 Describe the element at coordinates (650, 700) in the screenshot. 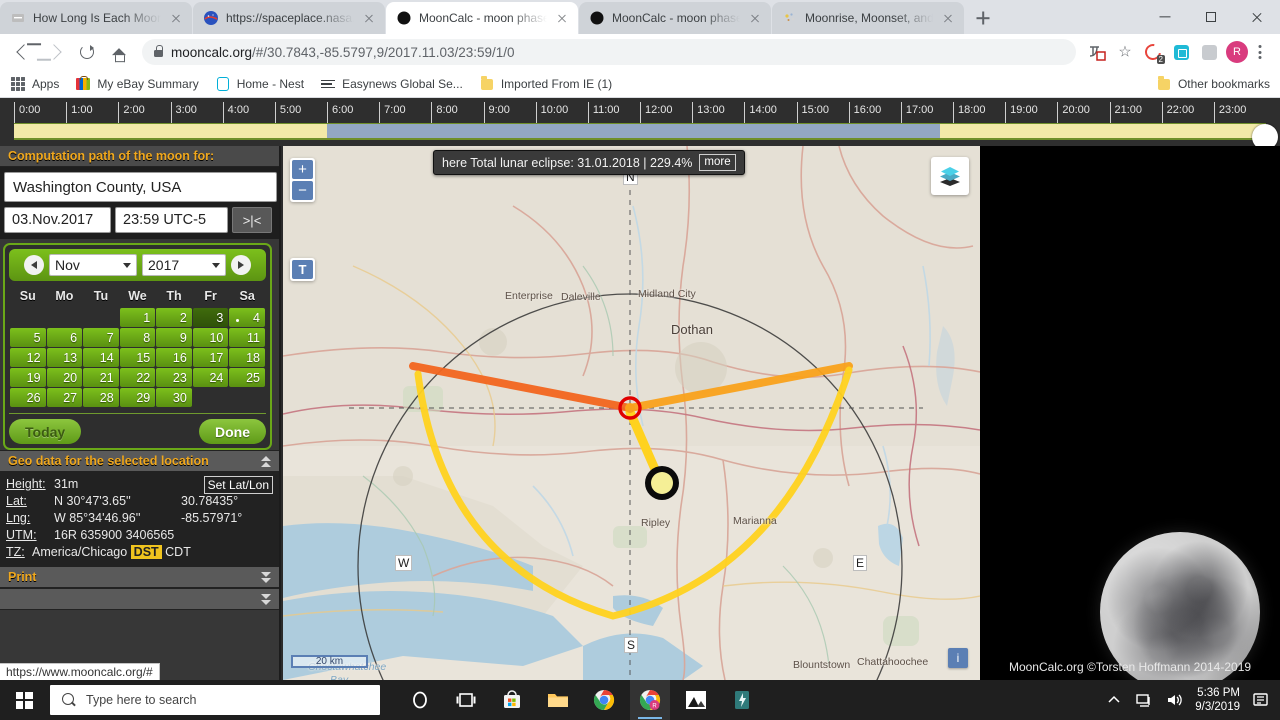

I see `chrome-profile-icon: R` at that location.